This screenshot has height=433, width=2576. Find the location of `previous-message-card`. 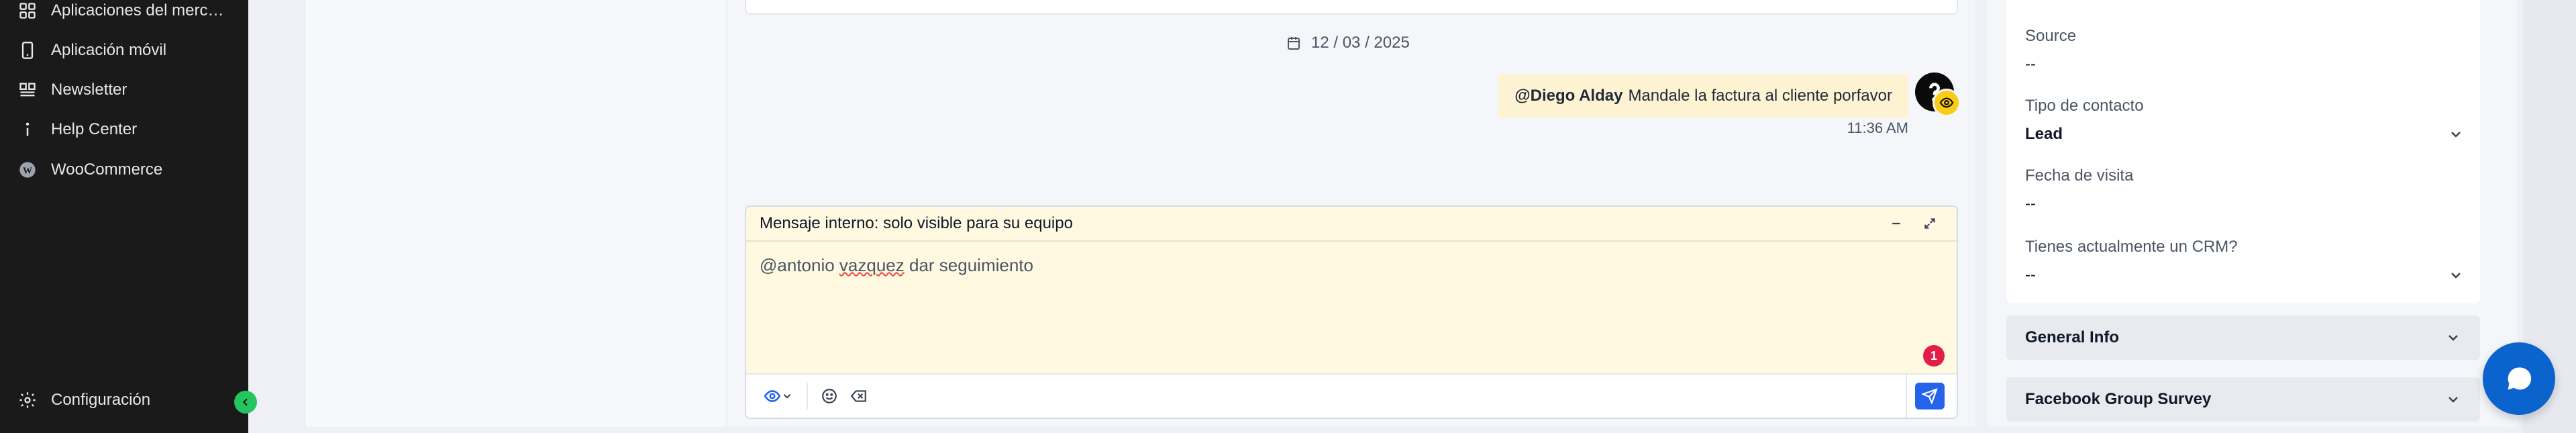

previous-message-card is located at coordinates (1351, 7).